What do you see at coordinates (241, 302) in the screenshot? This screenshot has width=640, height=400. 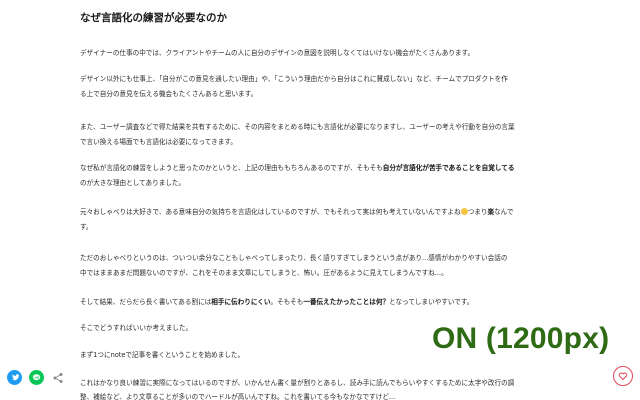 I see `paragraph-7-bold-1: 相手に伝わりにくい` at bounding box center [241, 302].